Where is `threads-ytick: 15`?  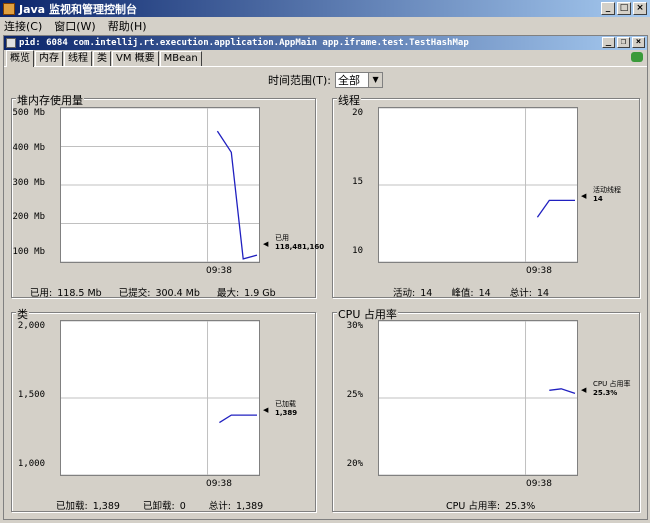
threads-ytick: 15 is located at coordinates (357, 182).